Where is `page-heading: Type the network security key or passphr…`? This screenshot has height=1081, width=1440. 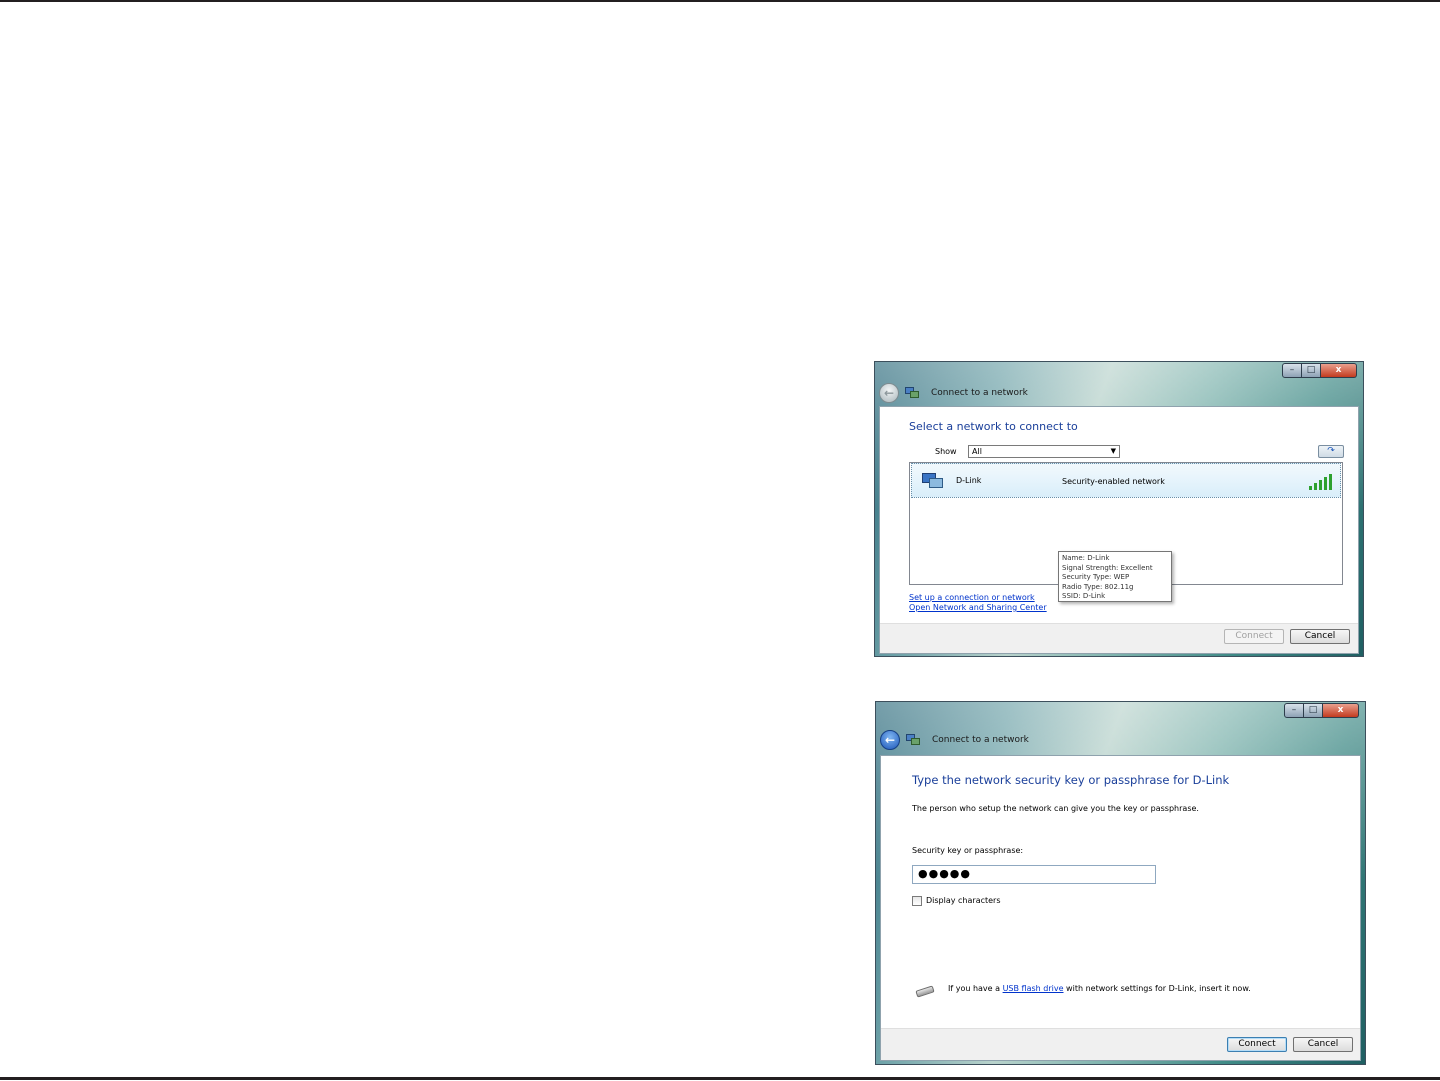
page-heading: Type the network security key or passphr… is located at coordinates (1071, 780).